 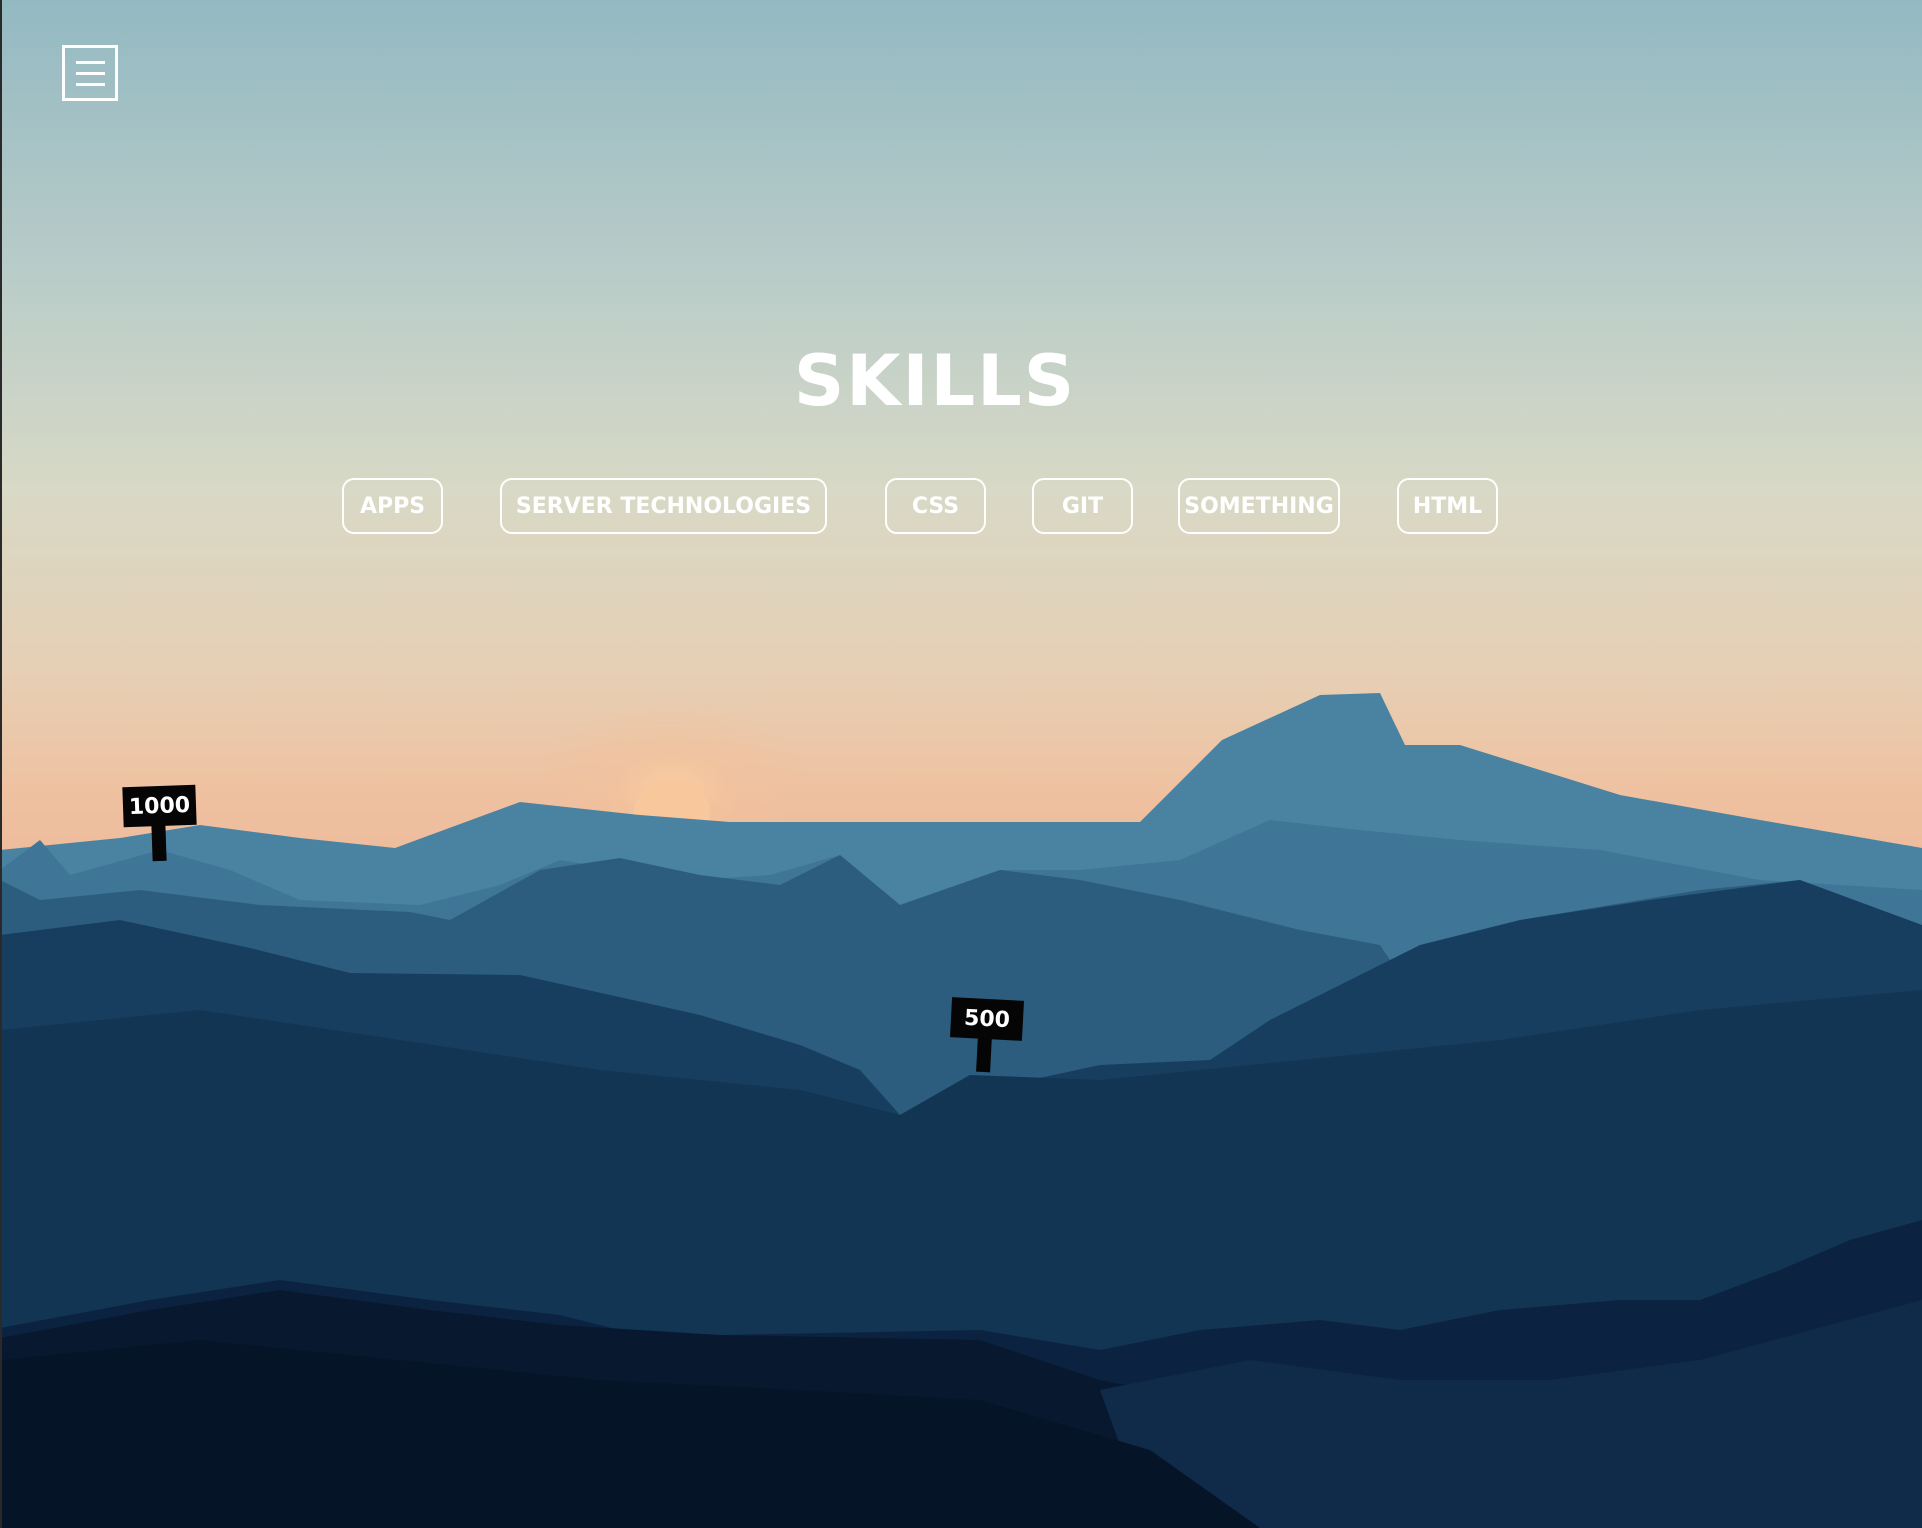 I want to click on sign-board-label: 500, so click(x=987, y=1019).